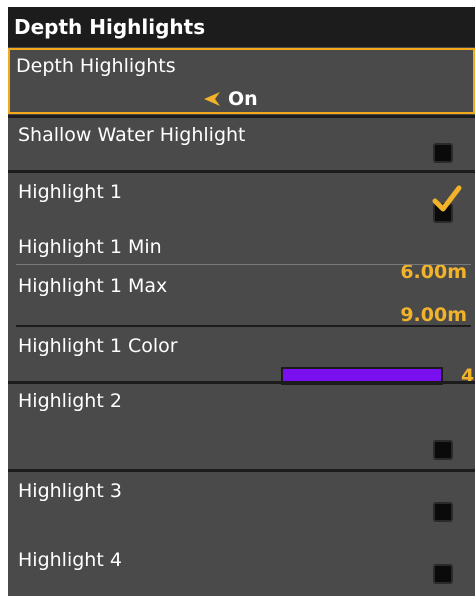 Image resolution: width=475 pixels, height=596 pixels. Describe the element at coordinates (241, 506) in the screenshot. I see `menu-item-highlight-3: Highlight 3` at that location.